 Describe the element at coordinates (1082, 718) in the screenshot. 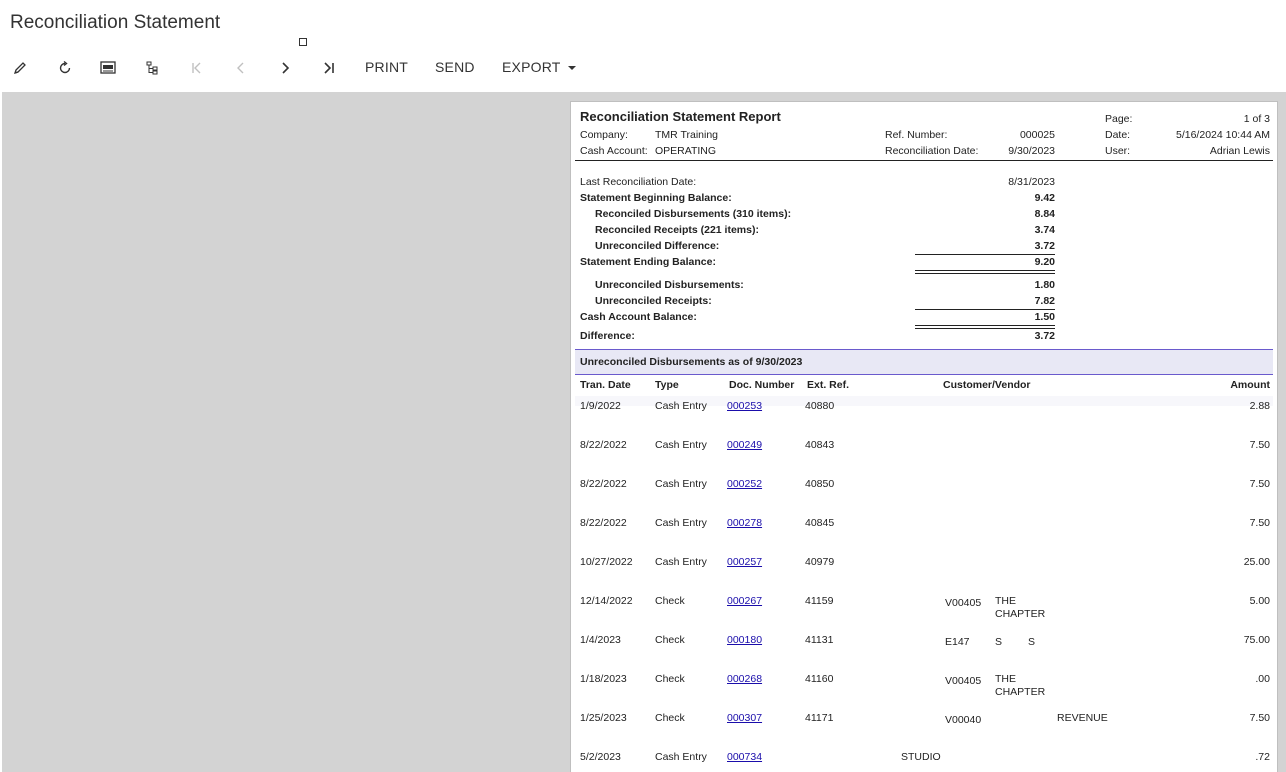

I see `row-vendor-extra: REVENUE` at that location.